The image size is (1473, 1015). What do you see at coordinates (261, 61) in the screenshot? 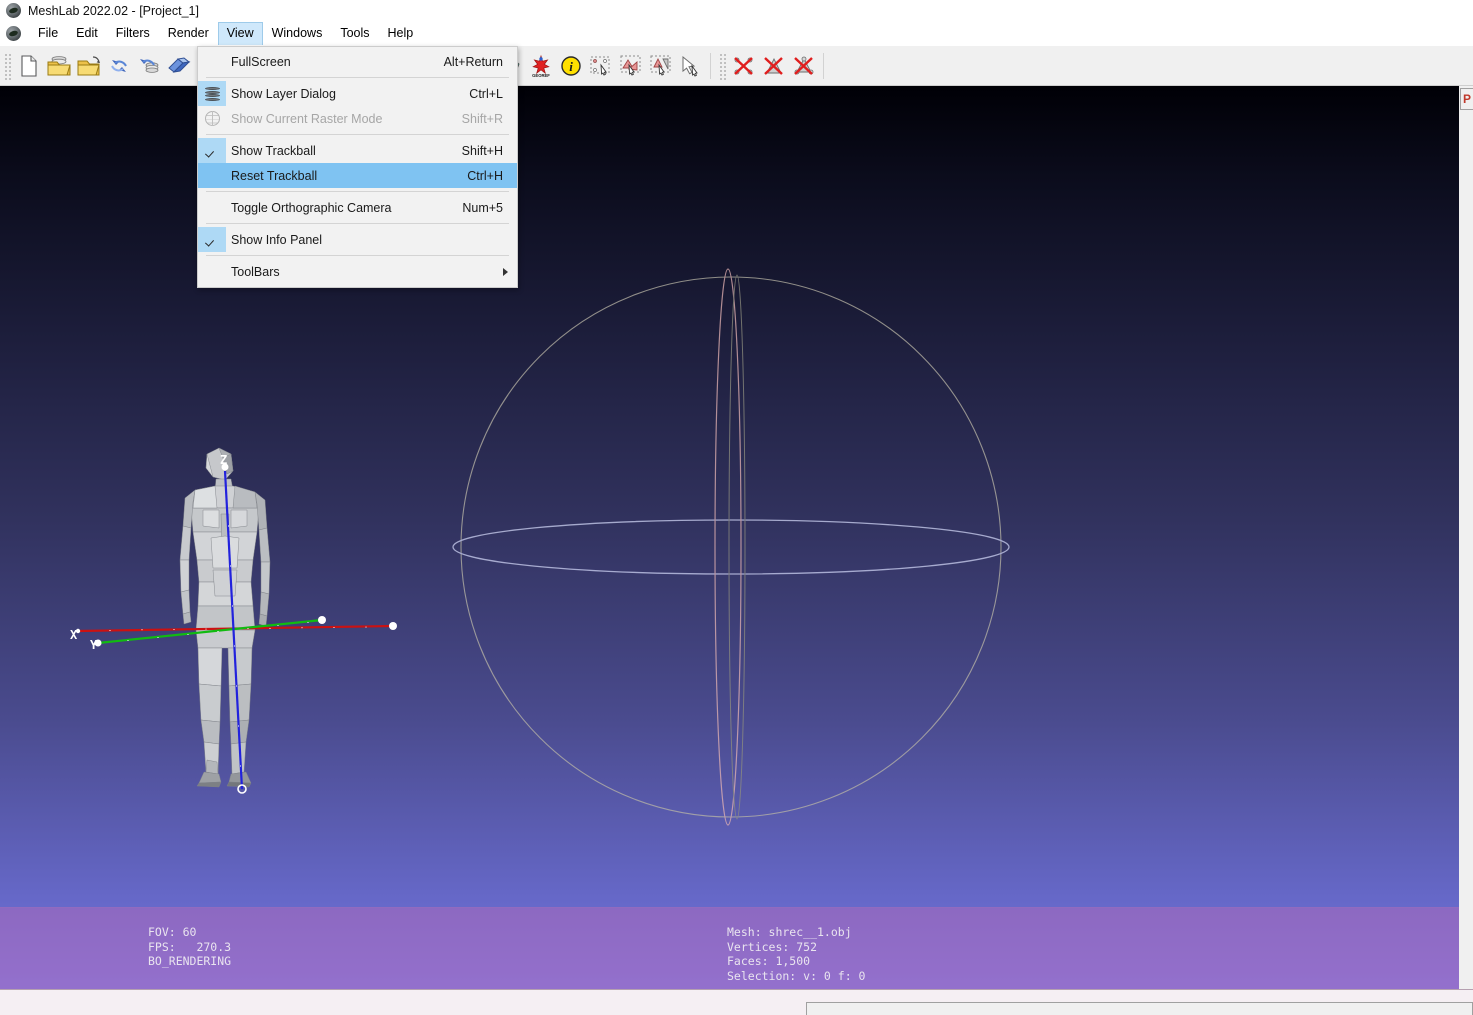
I see `menu-item-label: FullScreen` at bounding box center [261, 61].